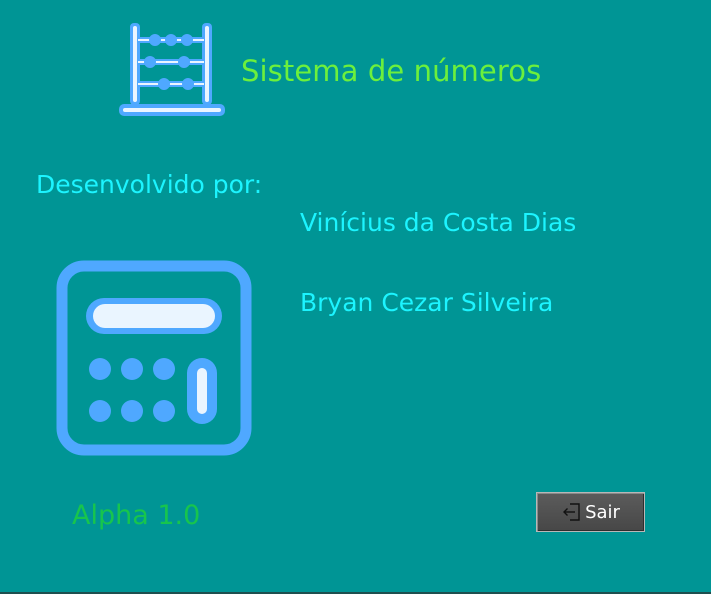 The height and width of the screenshot is (594, 711). What do you see at coordinates (172, 69) in the screenshot?
I see `abacus-icon` at bounding box center [172, 69].